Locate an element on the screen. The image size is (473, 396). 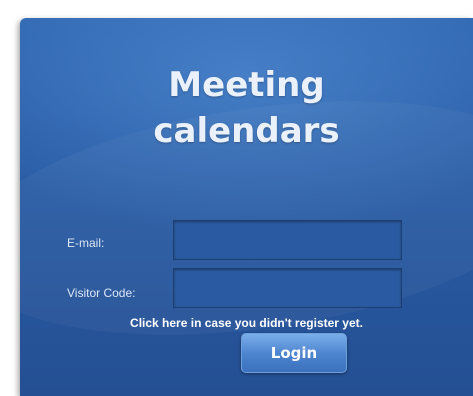
title-line-2: calendars is located at coordinates (246, 131).